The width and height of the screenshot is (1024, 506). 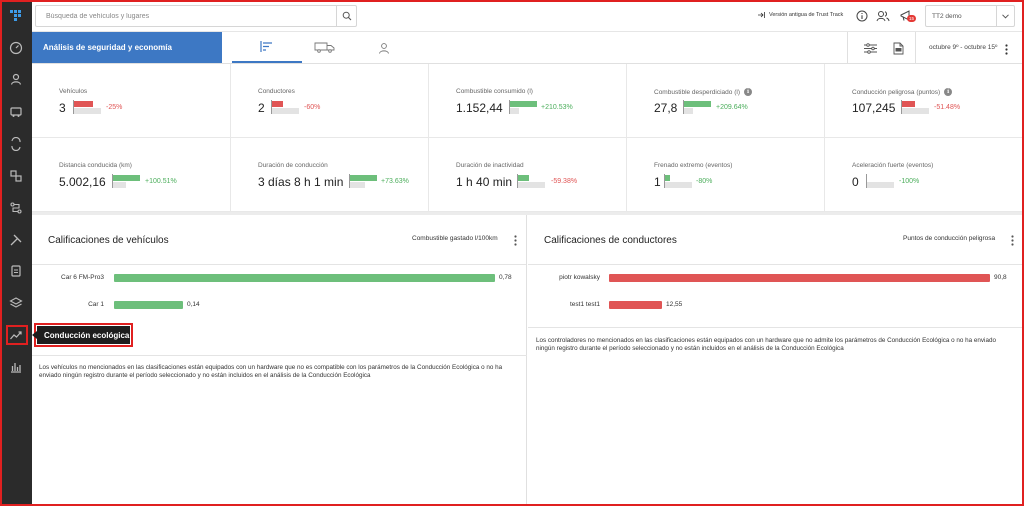 What do you see at coordinates (902, 92) in the screenshot?
I see `kpi-label: Conducción peligrosa (puntos) i` at bounding box center [902, 92].